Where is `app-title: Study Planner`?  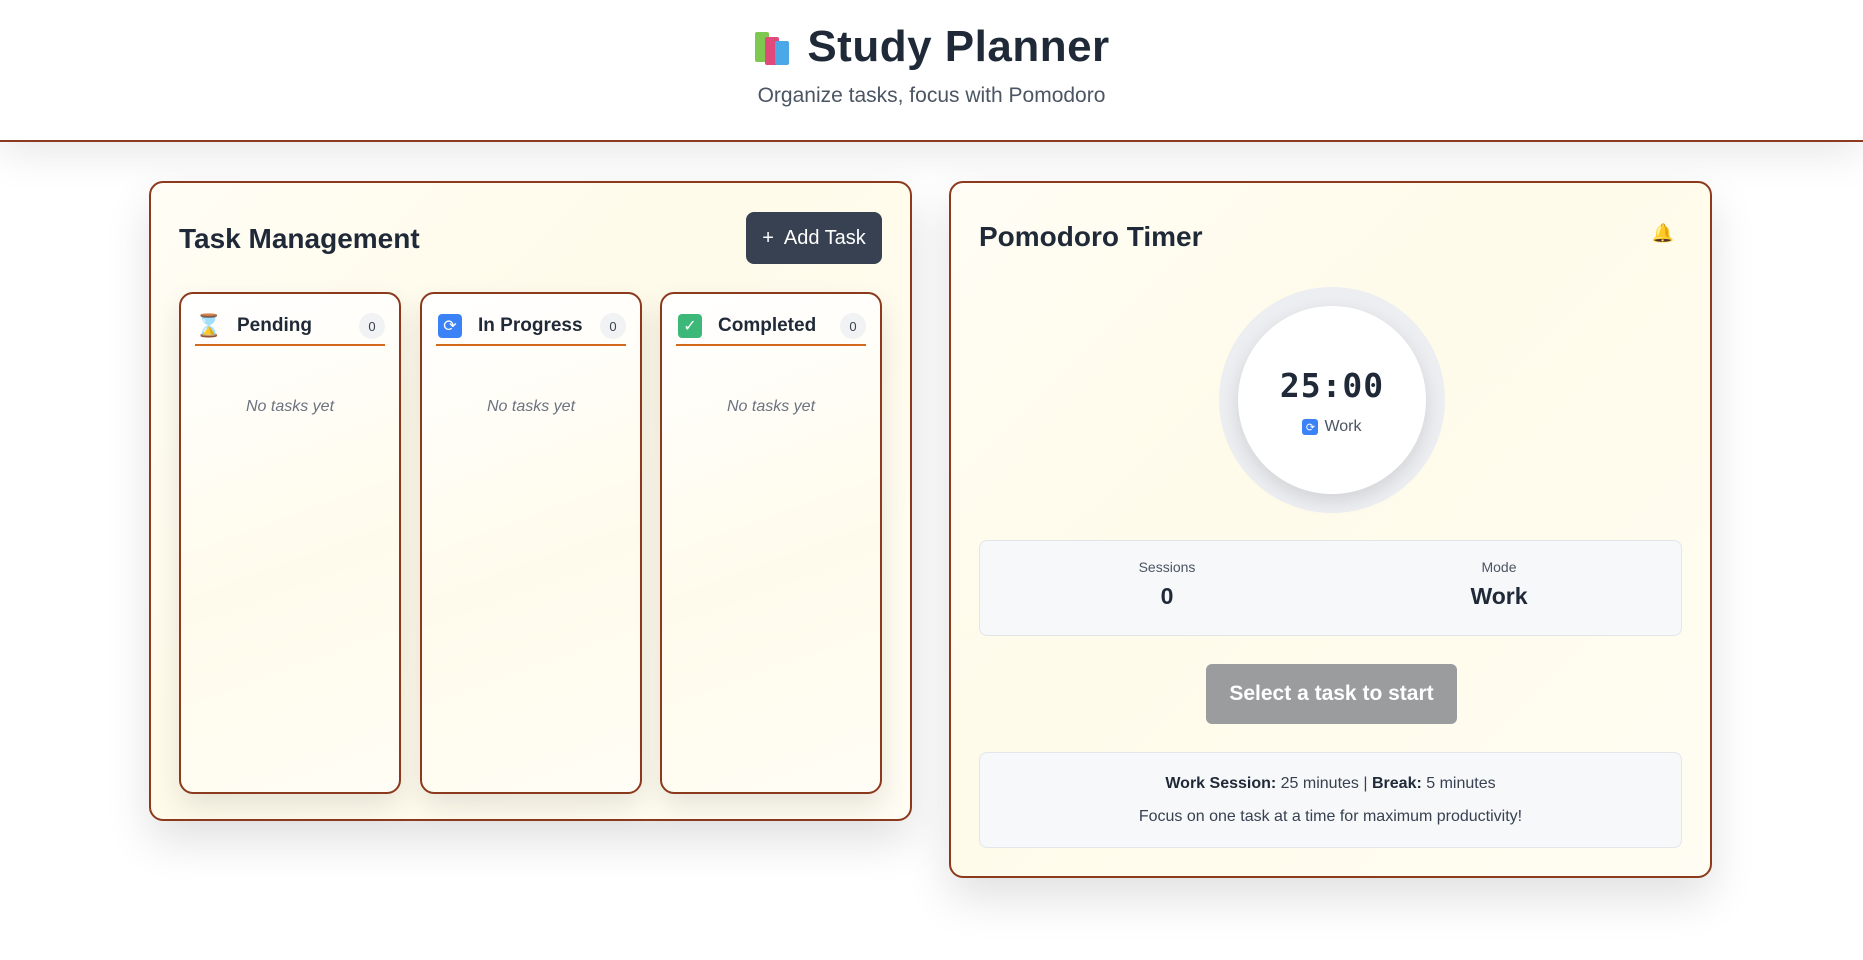 app-title: Study Planner is located at coordinates (958, 46).